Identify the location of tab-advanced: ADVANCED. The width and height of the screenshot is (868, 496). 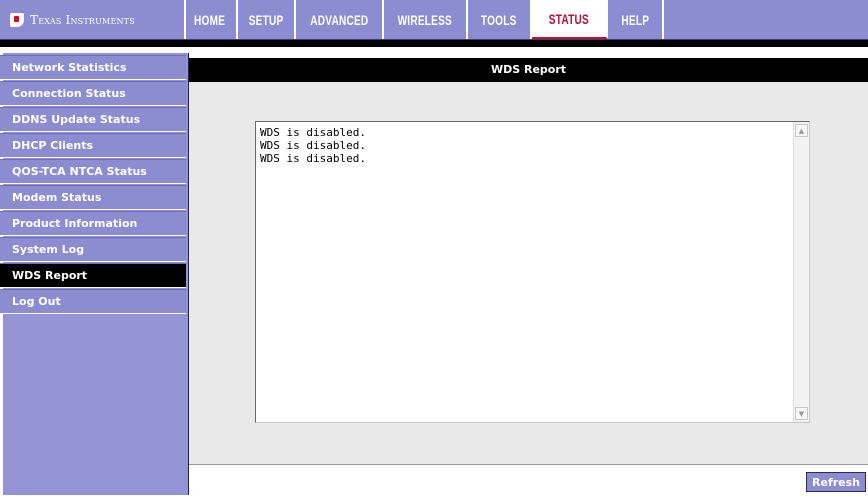
(340, 19).